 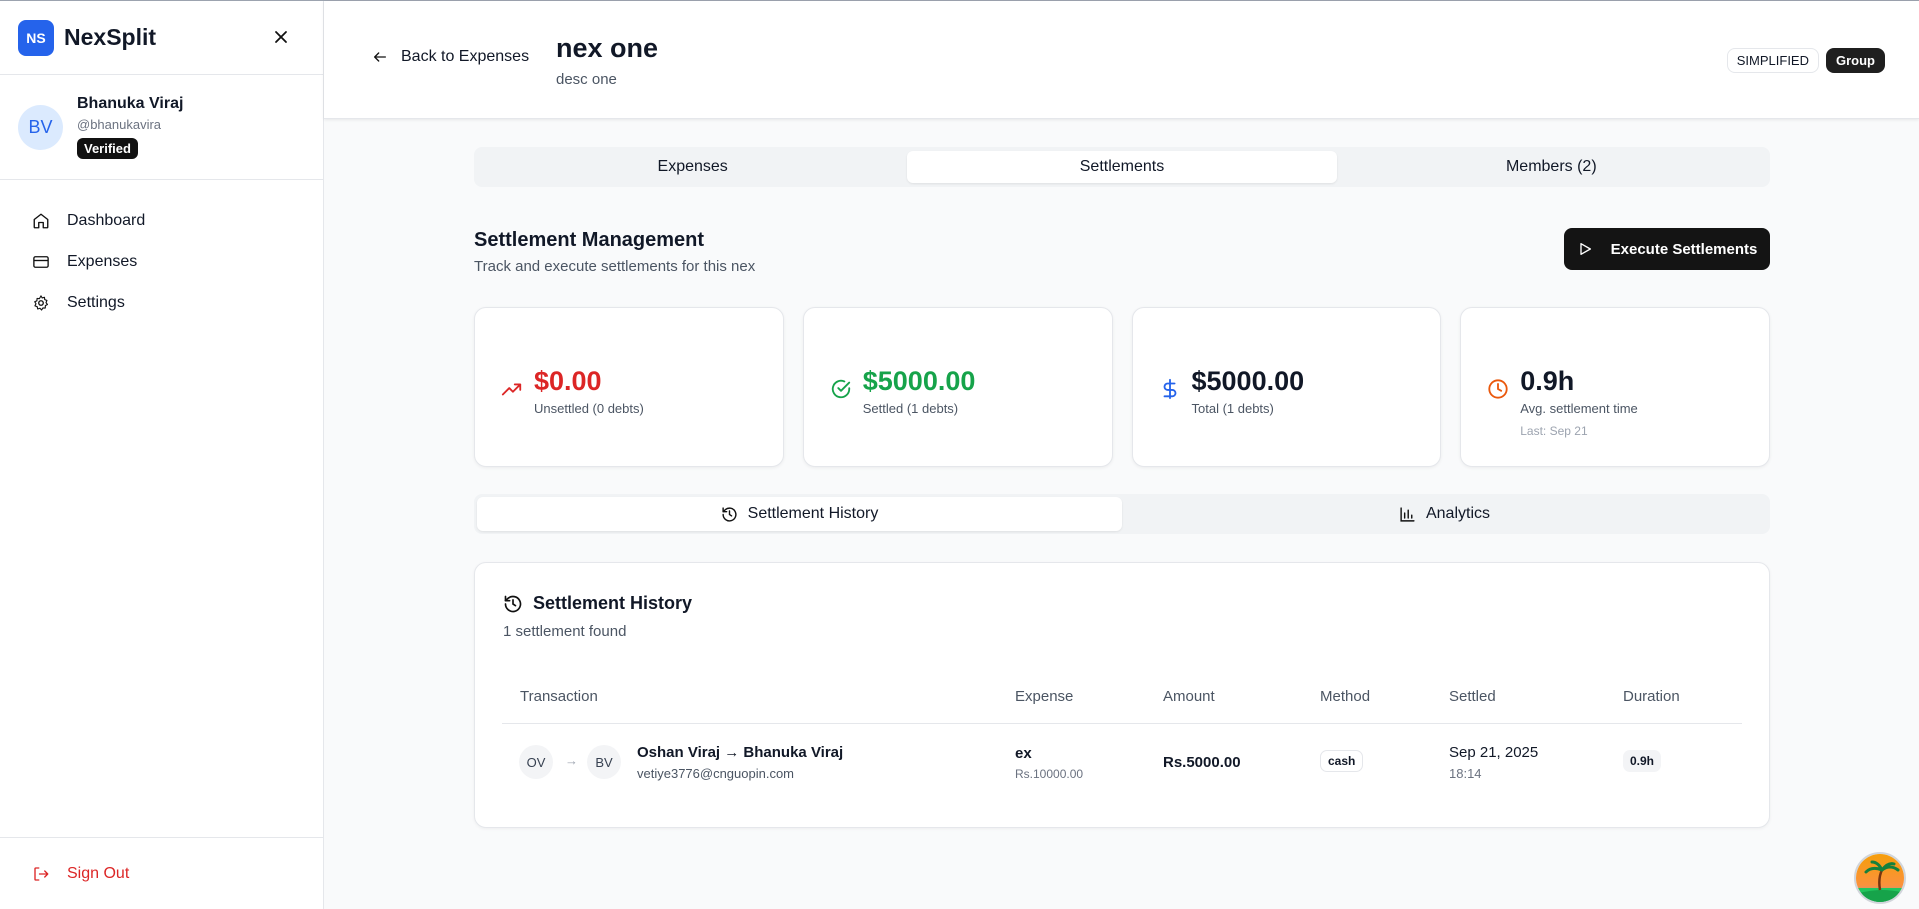 What do you see at coordinates (1684, 249) in the screenshot?
I see `execute-label: Execute Settlements` at bounding box center [1684, 249].